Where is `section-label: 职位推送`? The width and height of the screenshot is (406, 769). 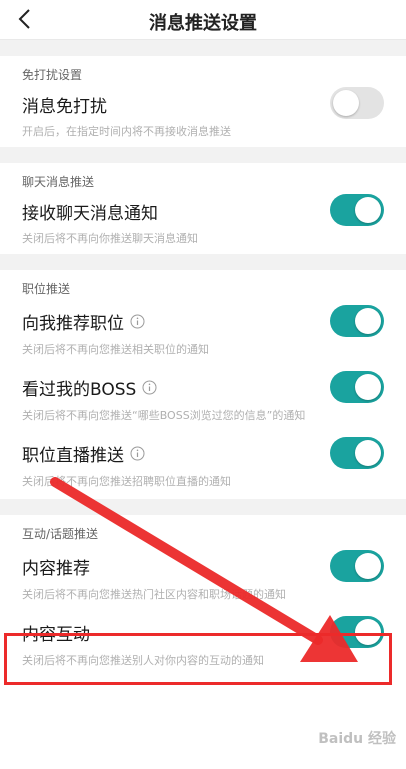
section-label: 职位推送 is located at coordinates (46, 289).